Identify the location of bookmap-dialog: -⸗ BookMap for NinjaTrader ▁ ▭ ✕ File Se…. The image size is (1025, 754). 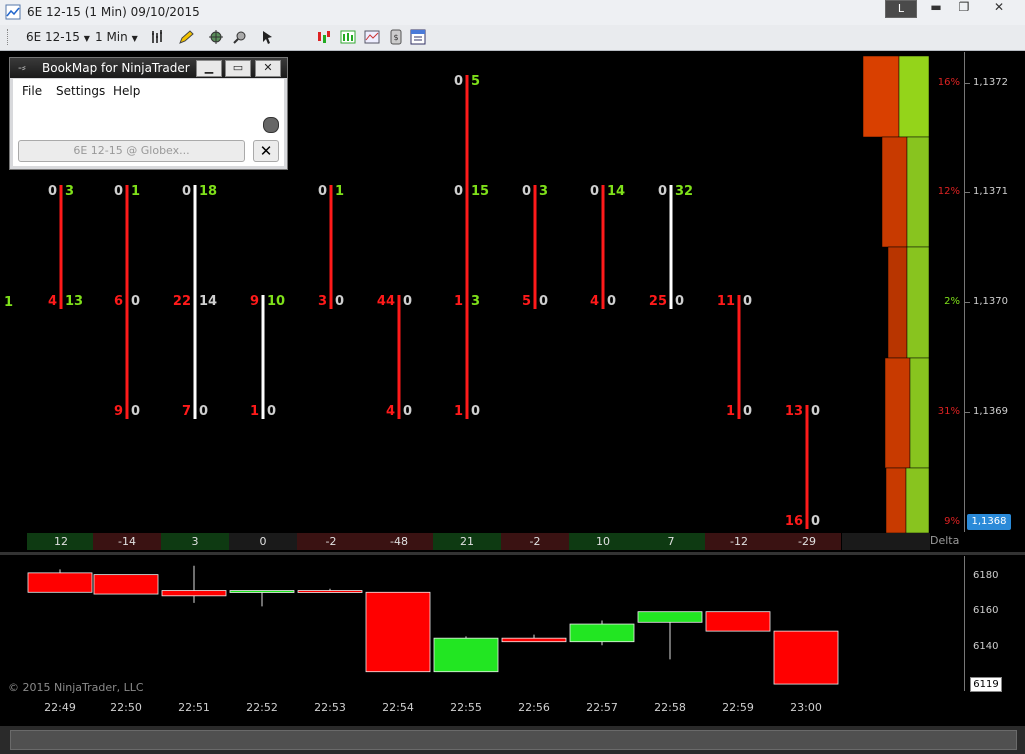
(148, 113).